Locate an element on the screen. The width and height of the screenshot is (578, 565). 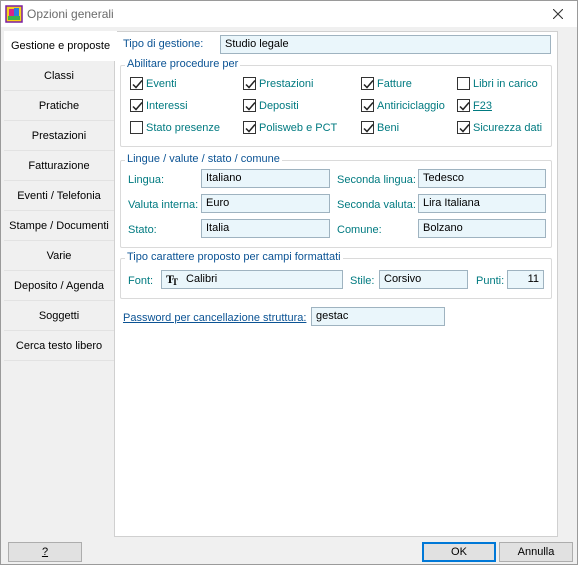
checkbox-polisweb-e-pct: Polisweb e PCT is located at coordinates (290, 127).